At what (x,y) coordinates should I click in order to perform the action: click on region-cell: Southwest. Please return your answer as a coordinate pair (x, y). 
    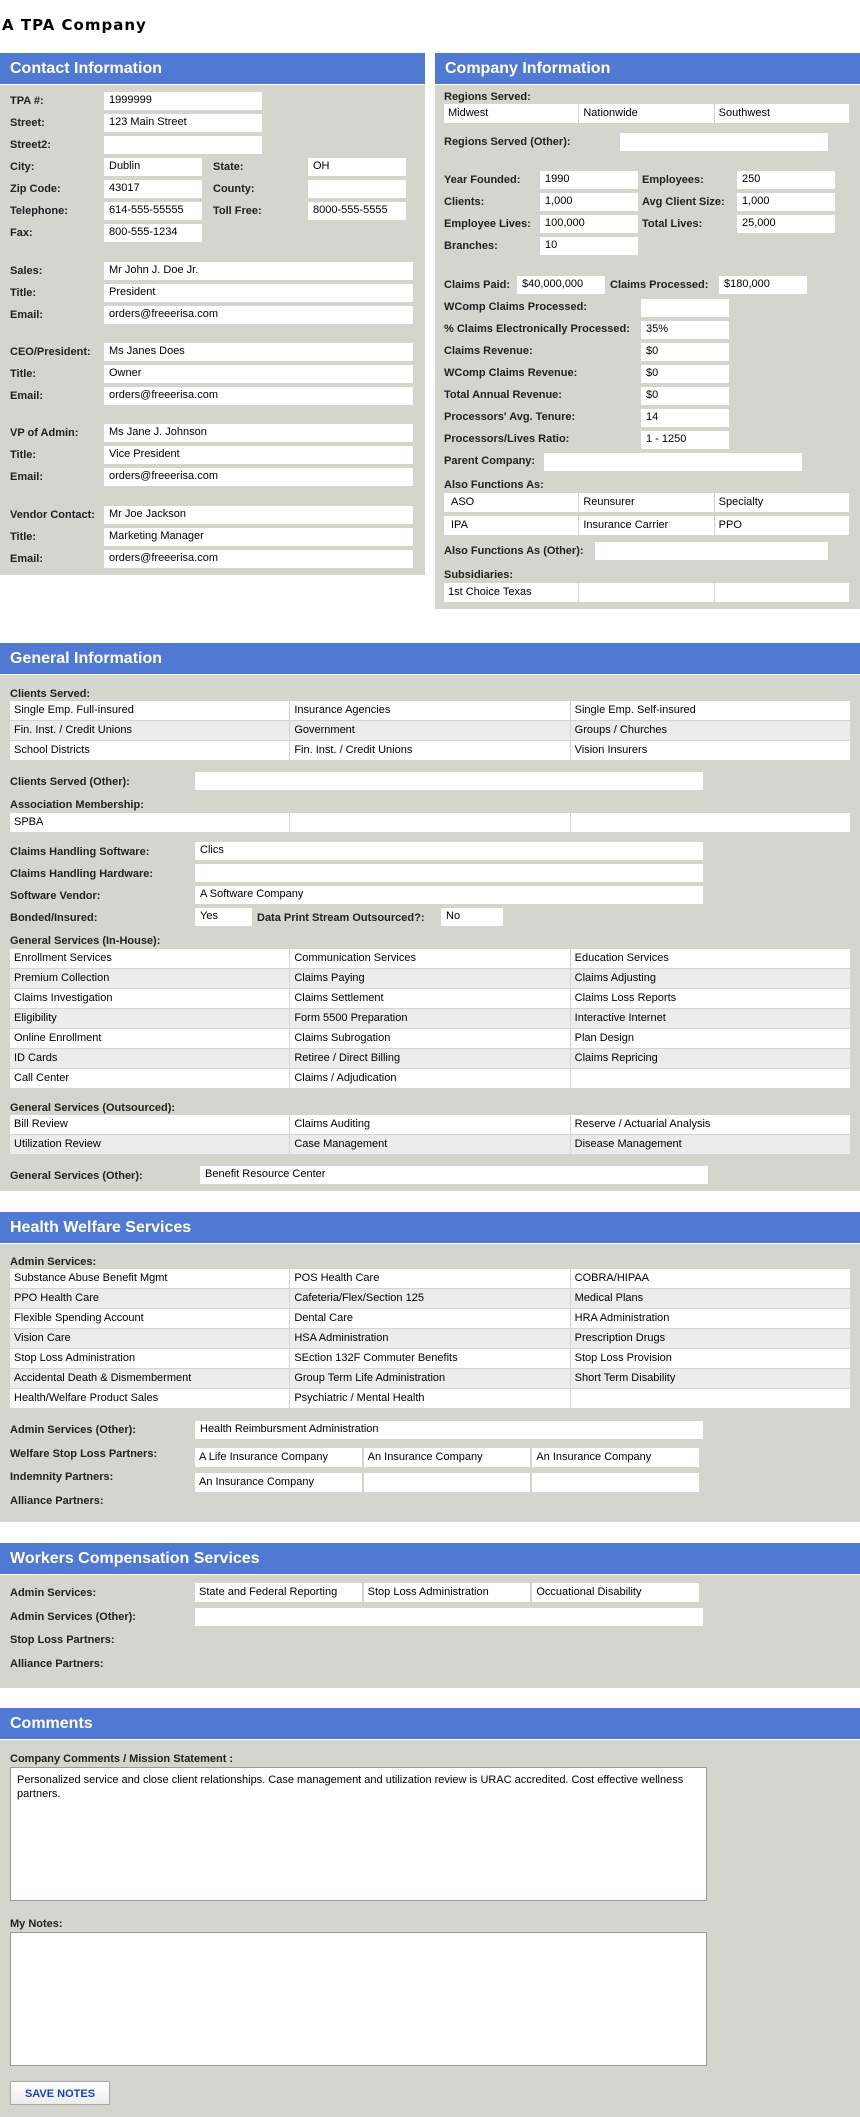
    Looking at the image, I should click on (781, 113).